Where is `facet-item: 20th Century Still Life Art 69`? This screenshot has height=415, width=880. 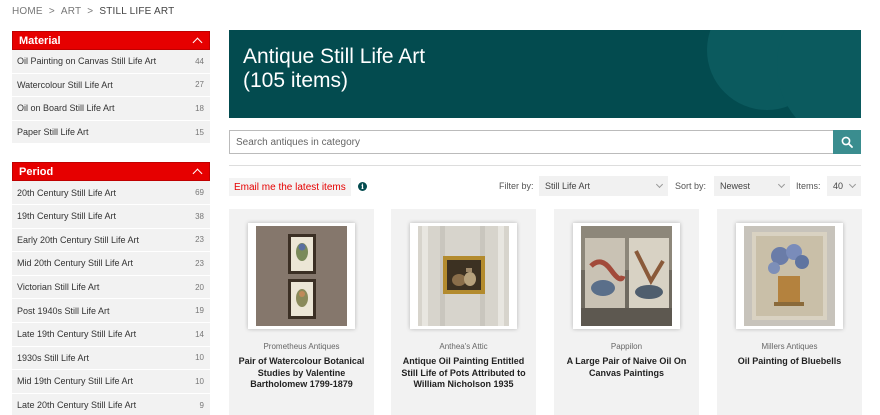
facet-item: 20th Century Still Life Art 69 is located at coordinates (111, 193).